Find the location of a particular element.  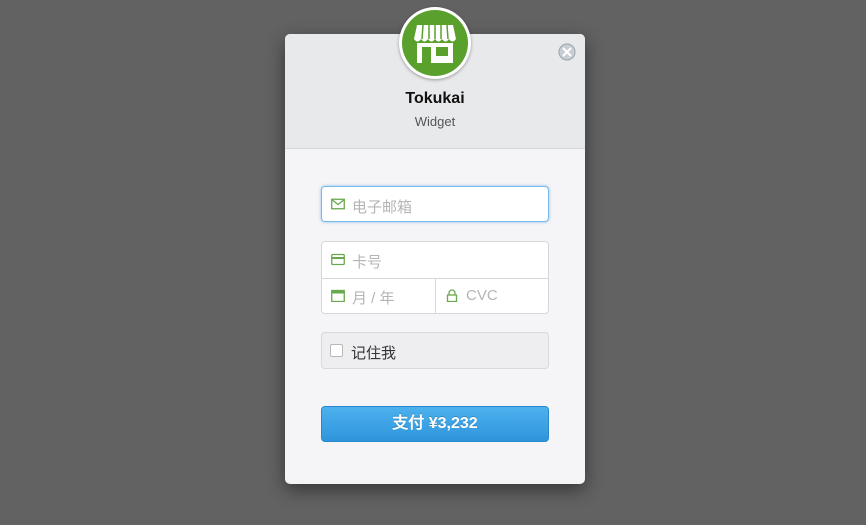

credit-card-icon is located at coordinates (338, 259).